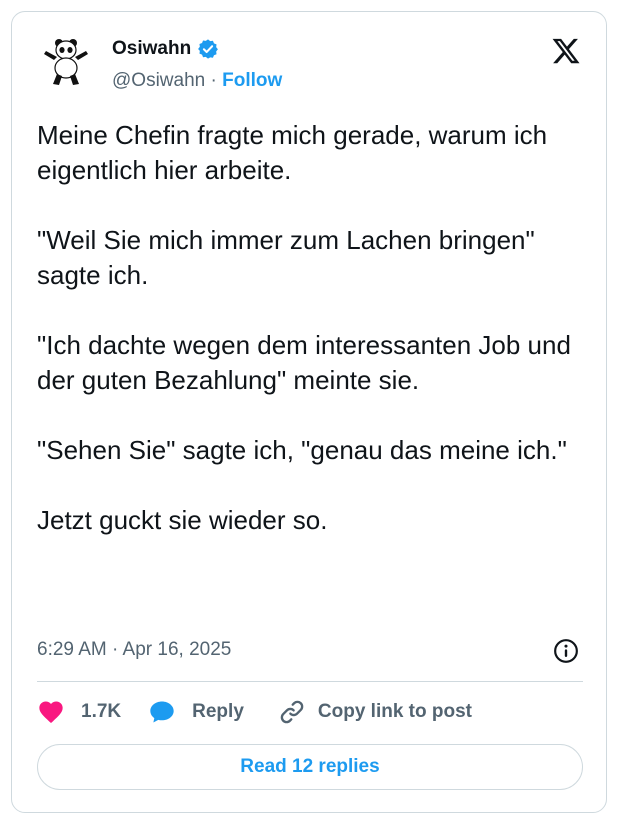 This screenshot has height=826, width=620. What do you see at coordinates (292, 712) in the screenshot?
I see `link-icon` at bounding box center [292, 712].